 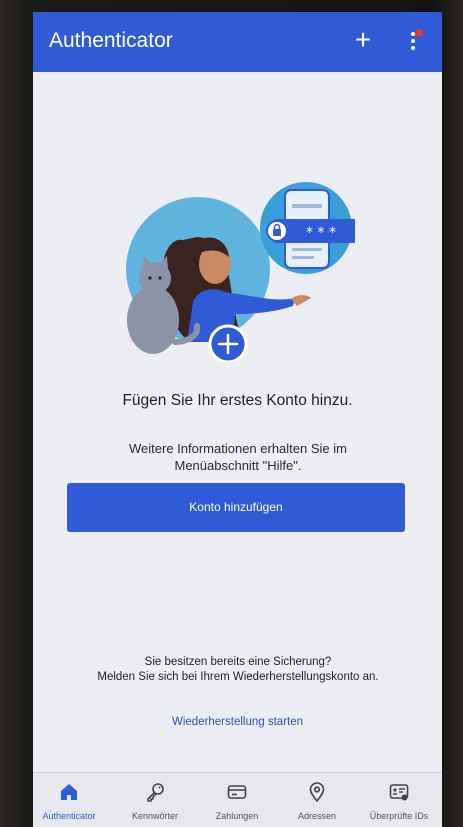 I want to click on id-card-icon, so click(x=399, y=792).